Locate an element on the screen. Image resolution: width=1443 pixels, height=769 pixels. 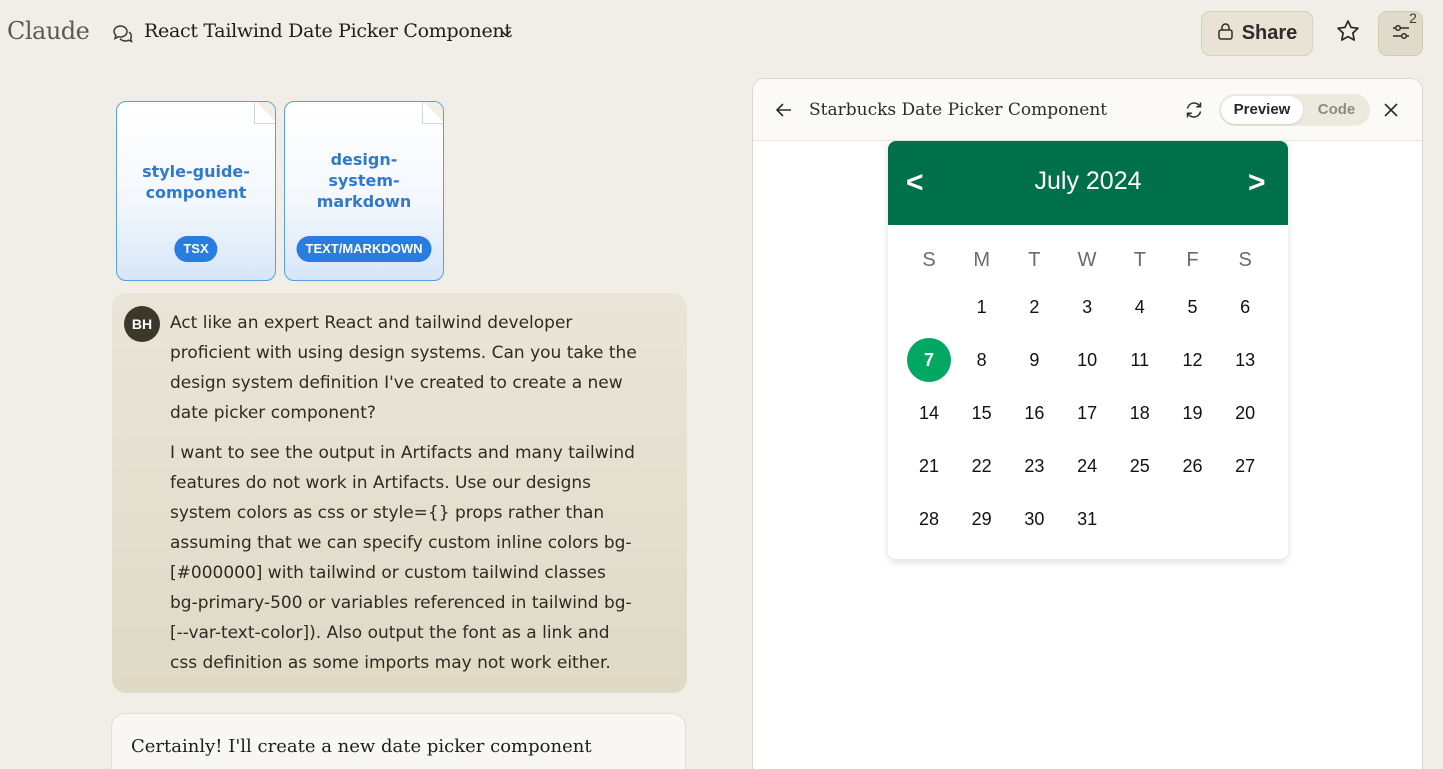
calendar-day: 16 is located at coordinates (1034, 413).